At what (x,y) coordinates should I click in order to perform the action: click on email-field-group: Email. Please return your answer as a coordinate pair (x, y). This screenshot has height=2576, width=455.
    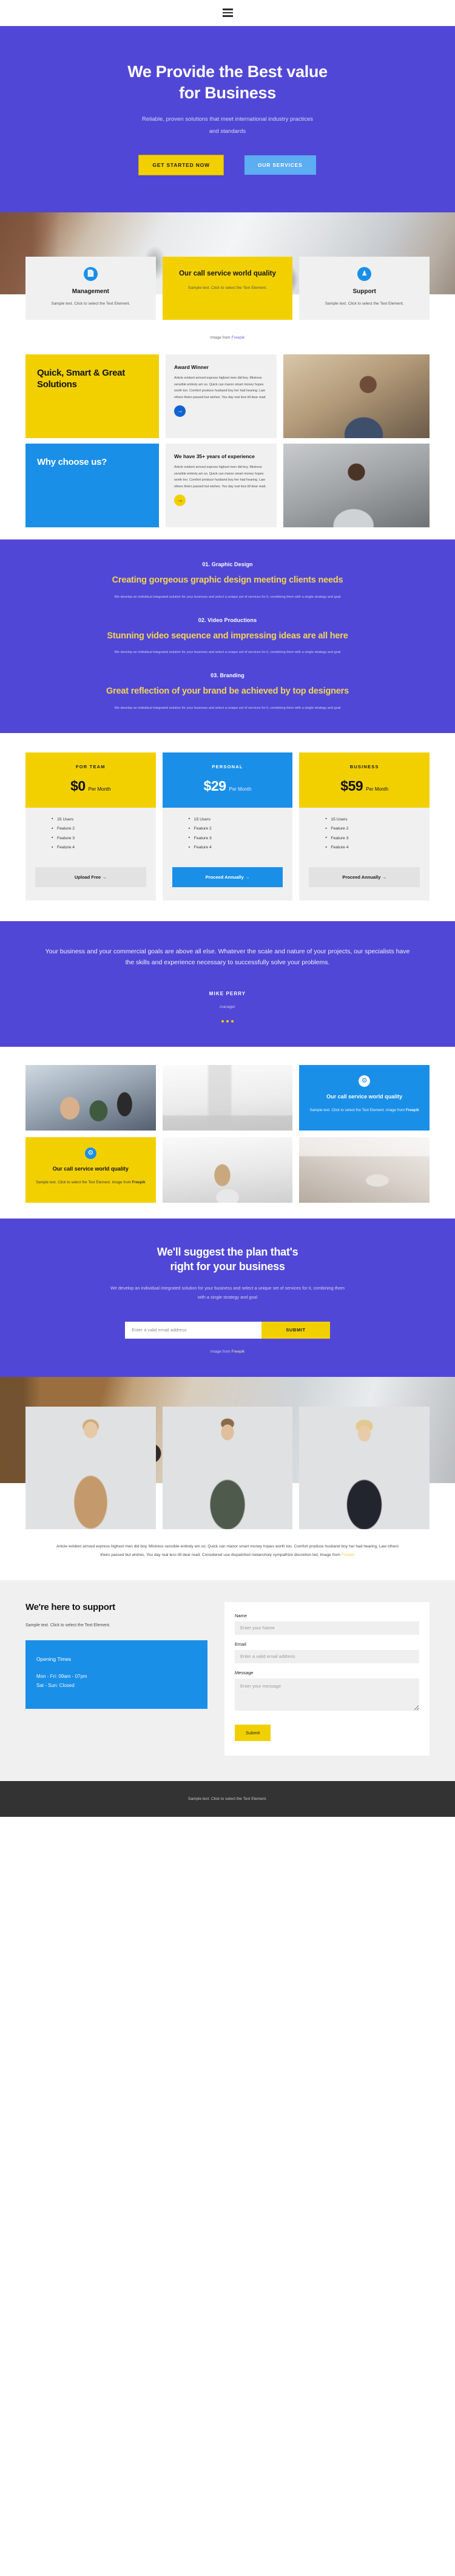
    Looking at the image, I should click on (327, 1652).